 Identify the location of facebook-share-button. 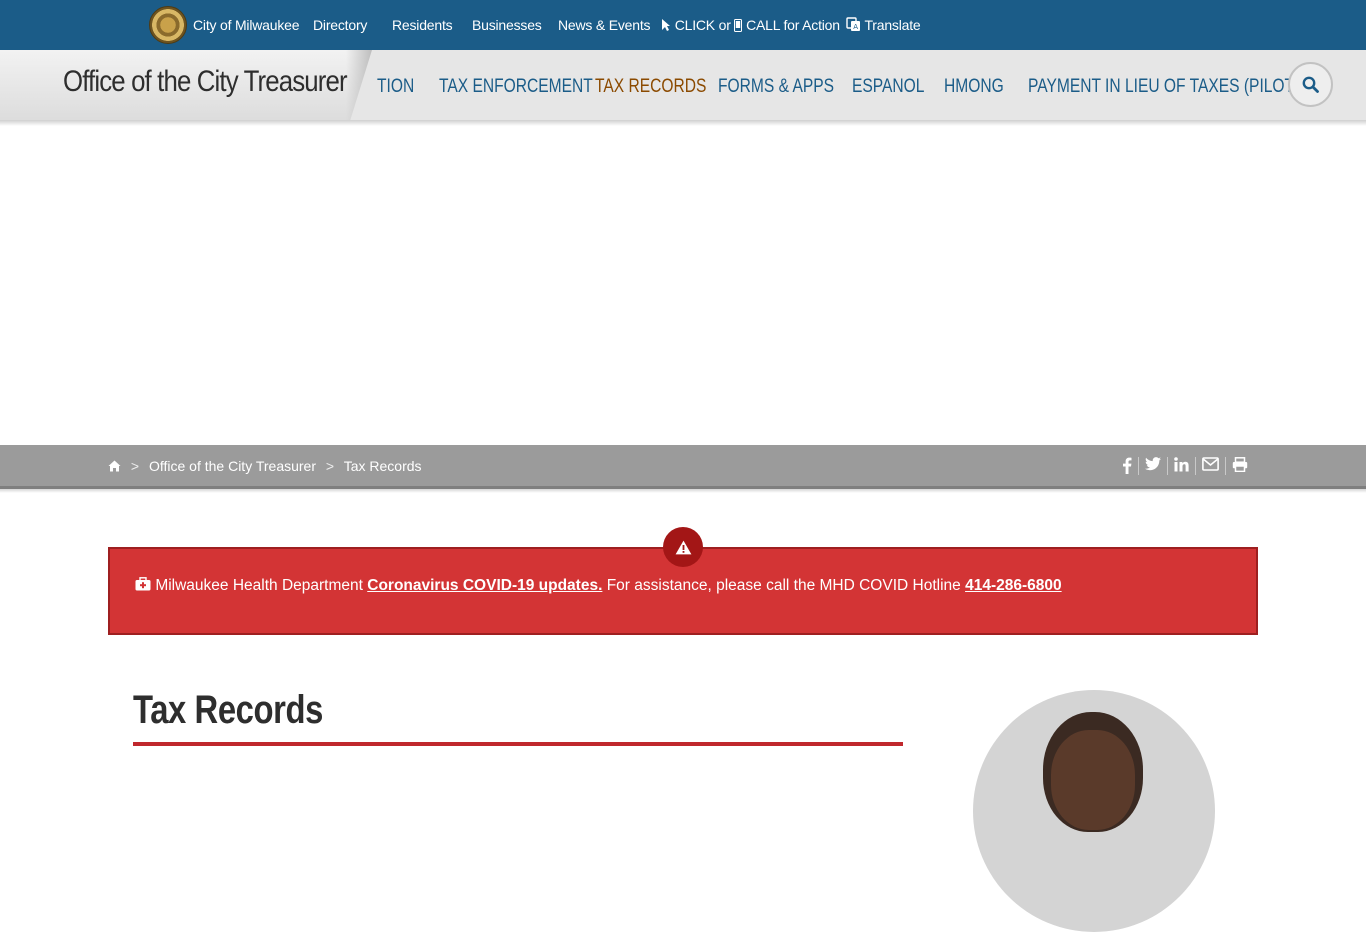
(1127, 466).